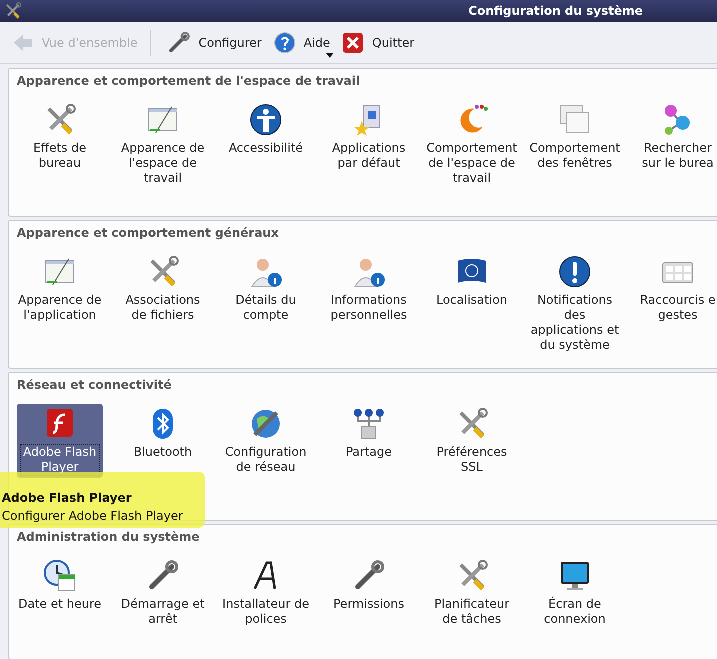  Describe the element at coordinates (369, 424) in the screenshot. I see `network-share-icon` at that location.